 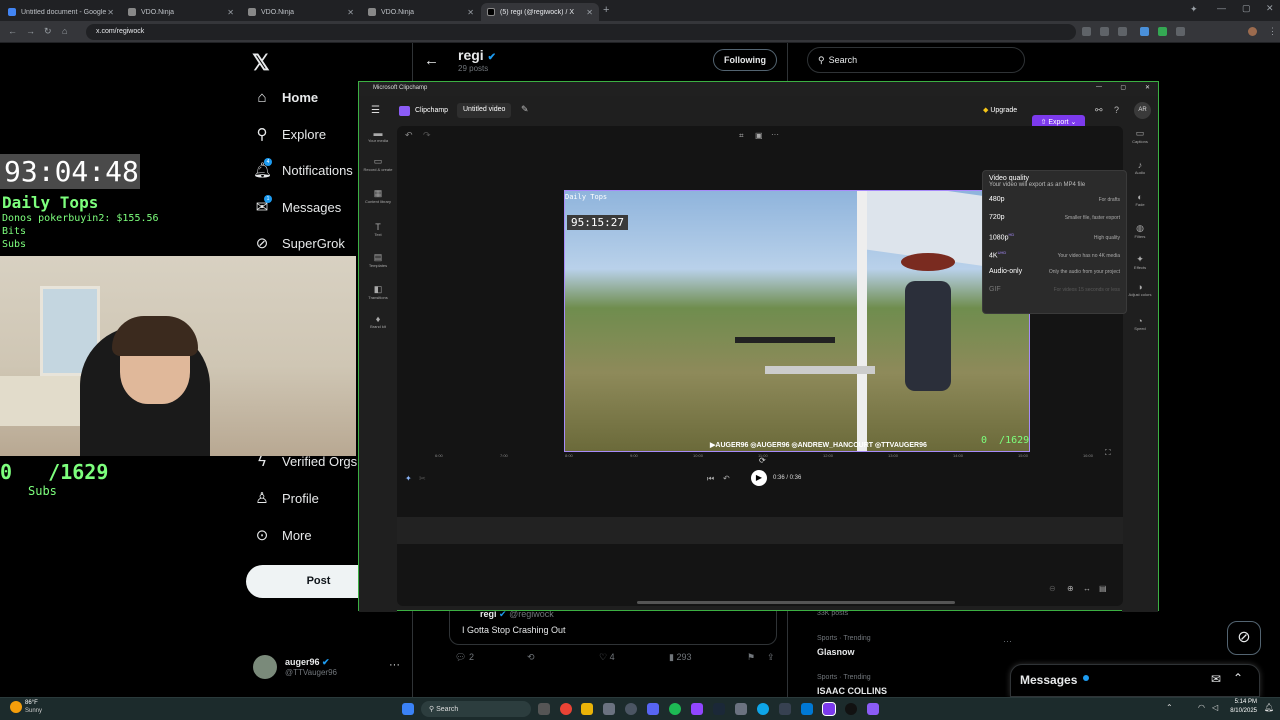 I want to click on toolbar-text: T Text, so click(x=378, y=229).